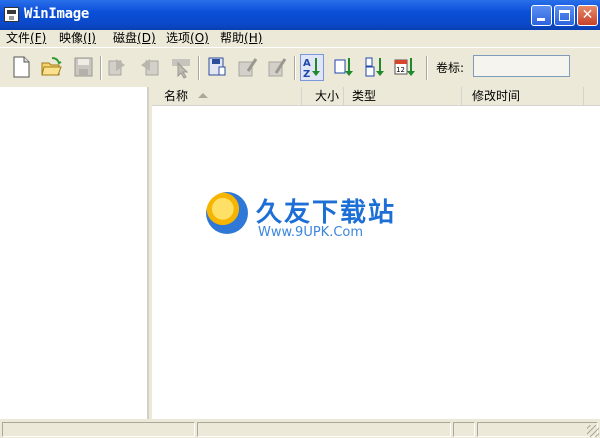  Describe the element at coordinates (187, 38) in the screenshot. I see `menu-options: 选项(O)` at that location.